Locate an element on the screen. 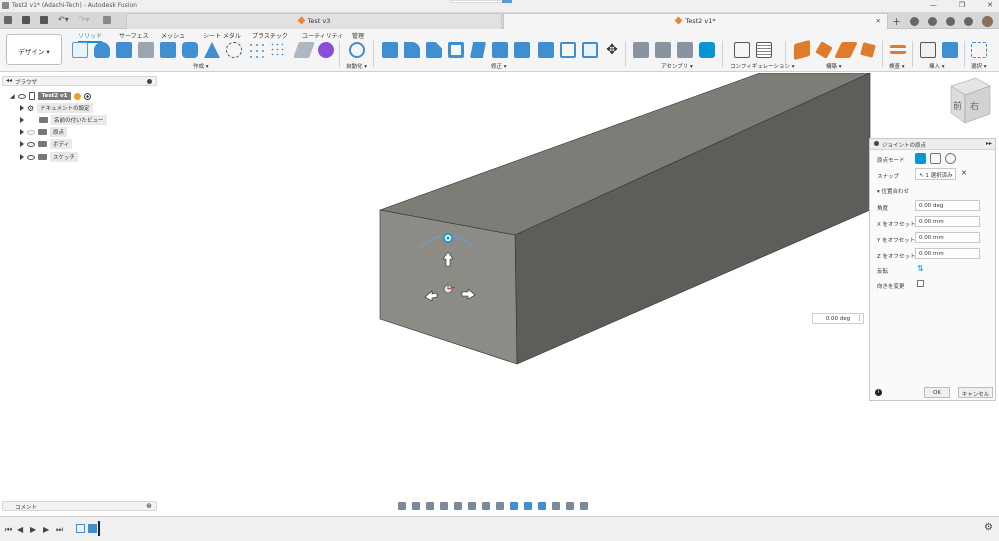 The image size is (999, 541). job-status-icon is located at coordinates (932, 21).